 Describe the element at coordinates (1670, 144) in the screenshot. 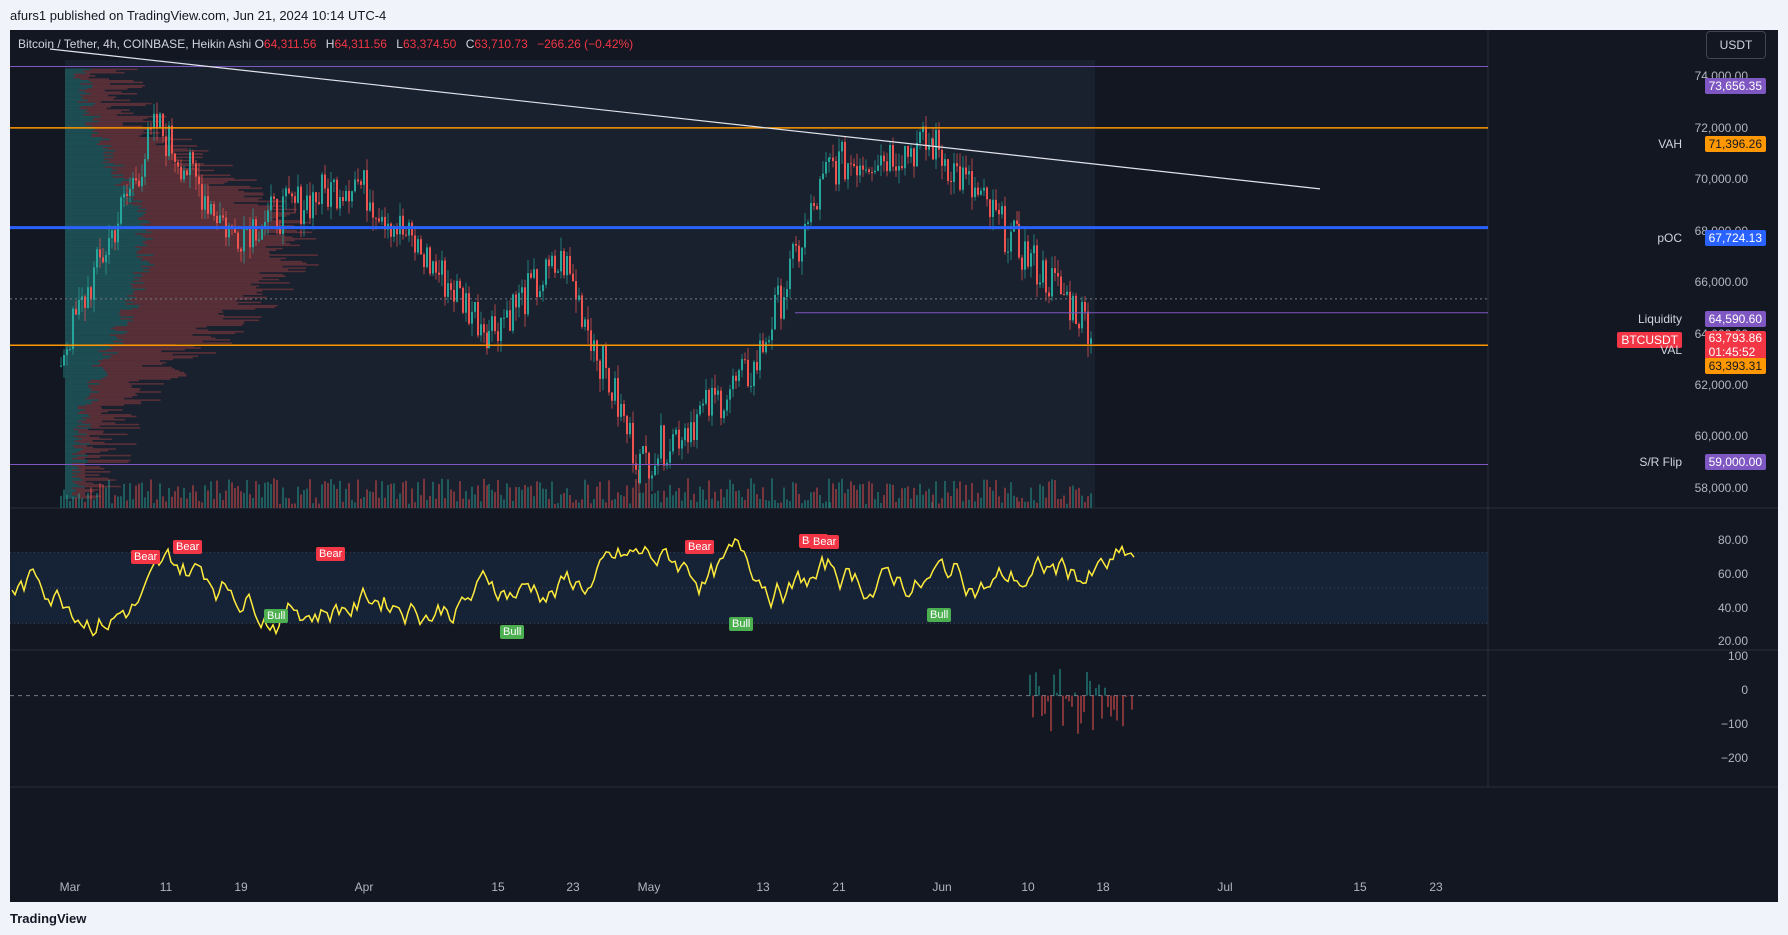

I see `vah-label: VAH` at that location.